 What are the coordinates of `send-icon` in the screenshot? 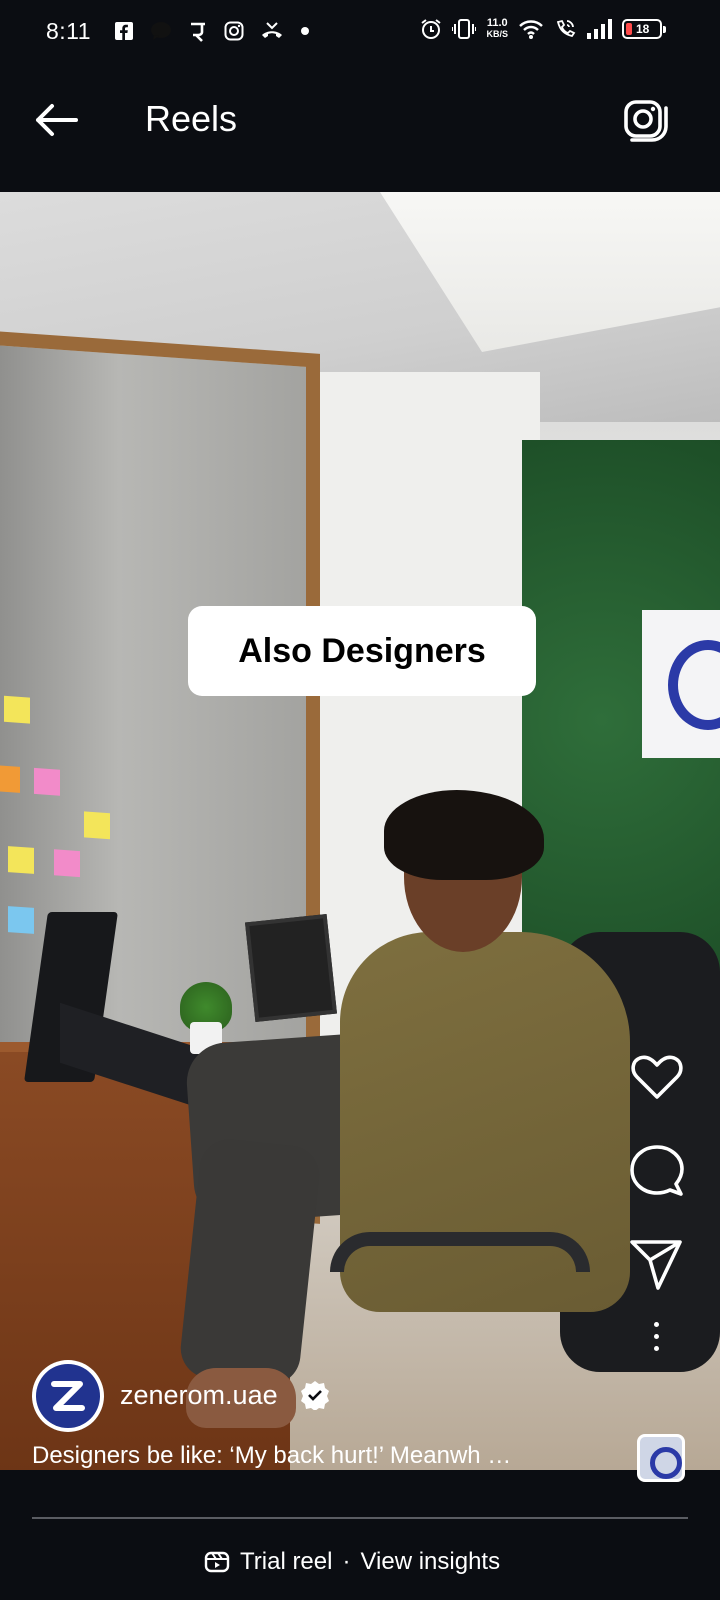 It's located at (657, 1265).